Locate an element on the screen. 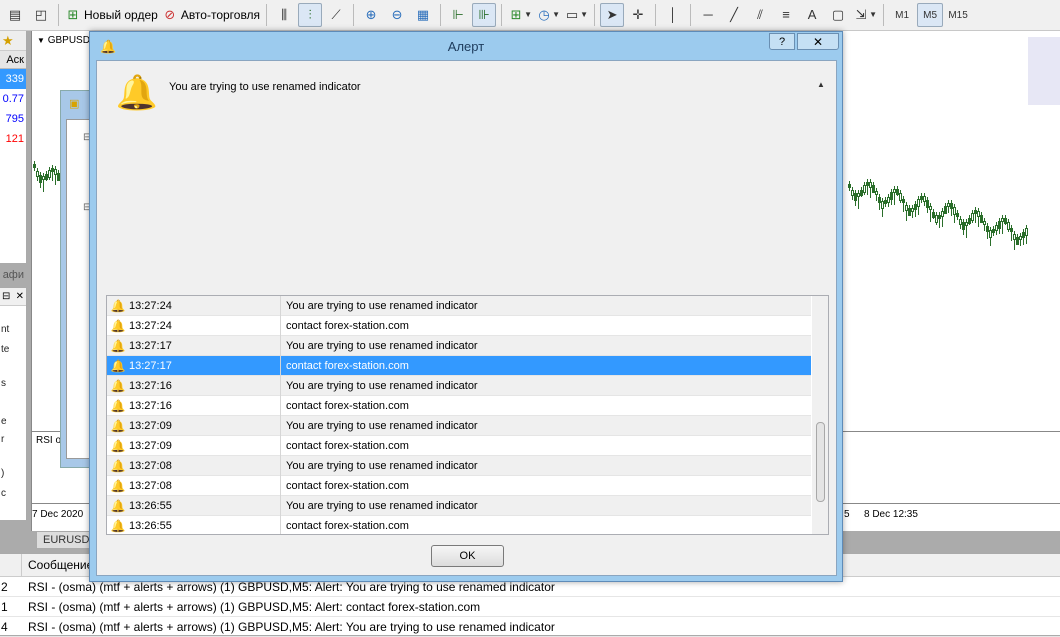 This screenshot has height=637, width=1060. timeframe-m5-button: M5 is located at coordinates (930, 15).